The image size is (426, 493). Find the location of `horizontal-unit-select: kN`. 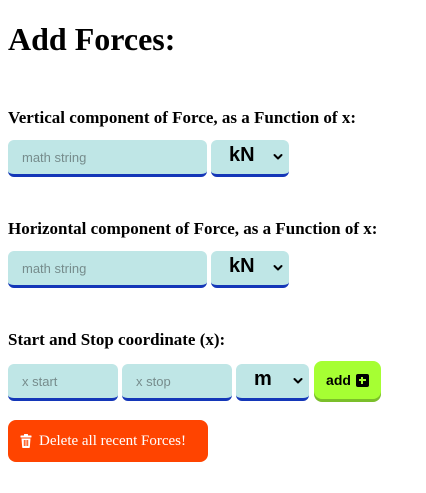

horizontal-unit-select: kN is located at coordinates (250, 269).